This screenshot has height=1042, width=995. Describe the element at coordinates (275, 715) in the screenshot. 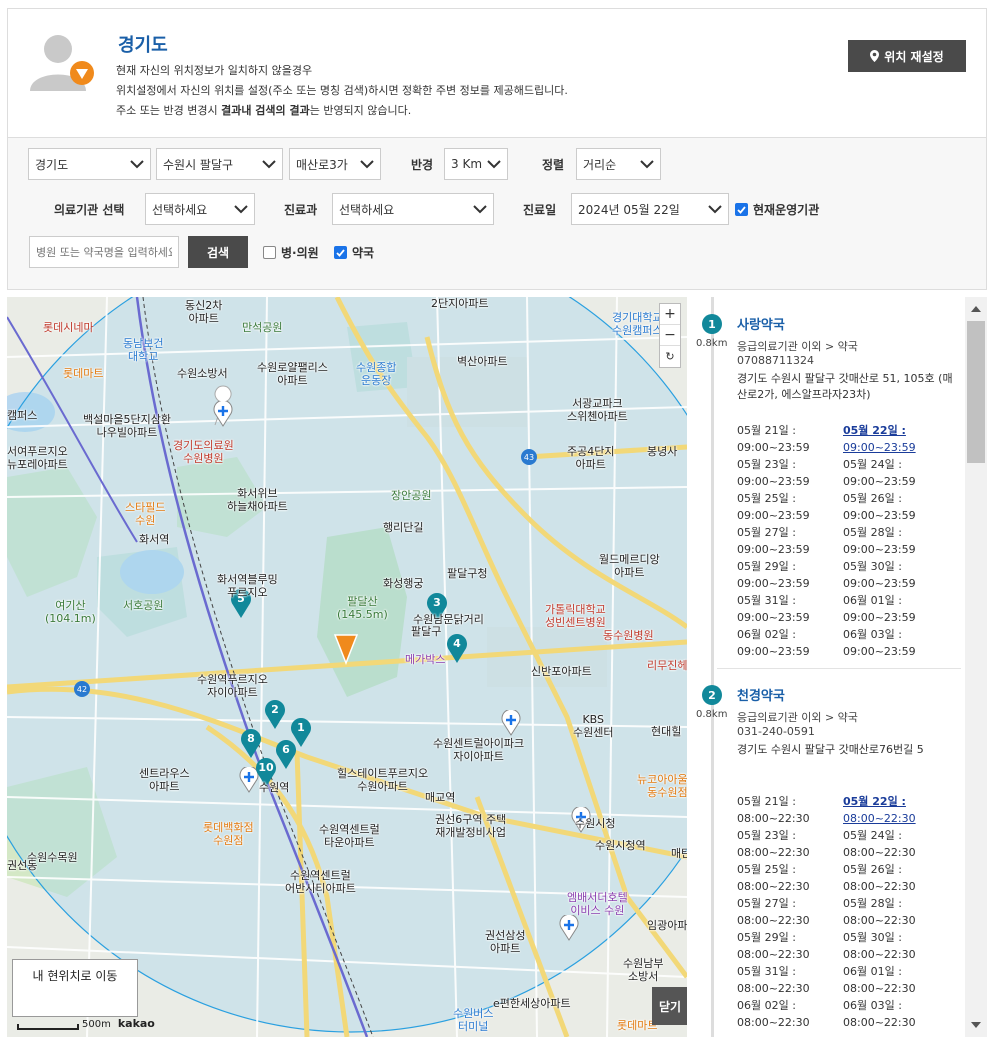

I see `pharmacy-marker: 2` at that location.